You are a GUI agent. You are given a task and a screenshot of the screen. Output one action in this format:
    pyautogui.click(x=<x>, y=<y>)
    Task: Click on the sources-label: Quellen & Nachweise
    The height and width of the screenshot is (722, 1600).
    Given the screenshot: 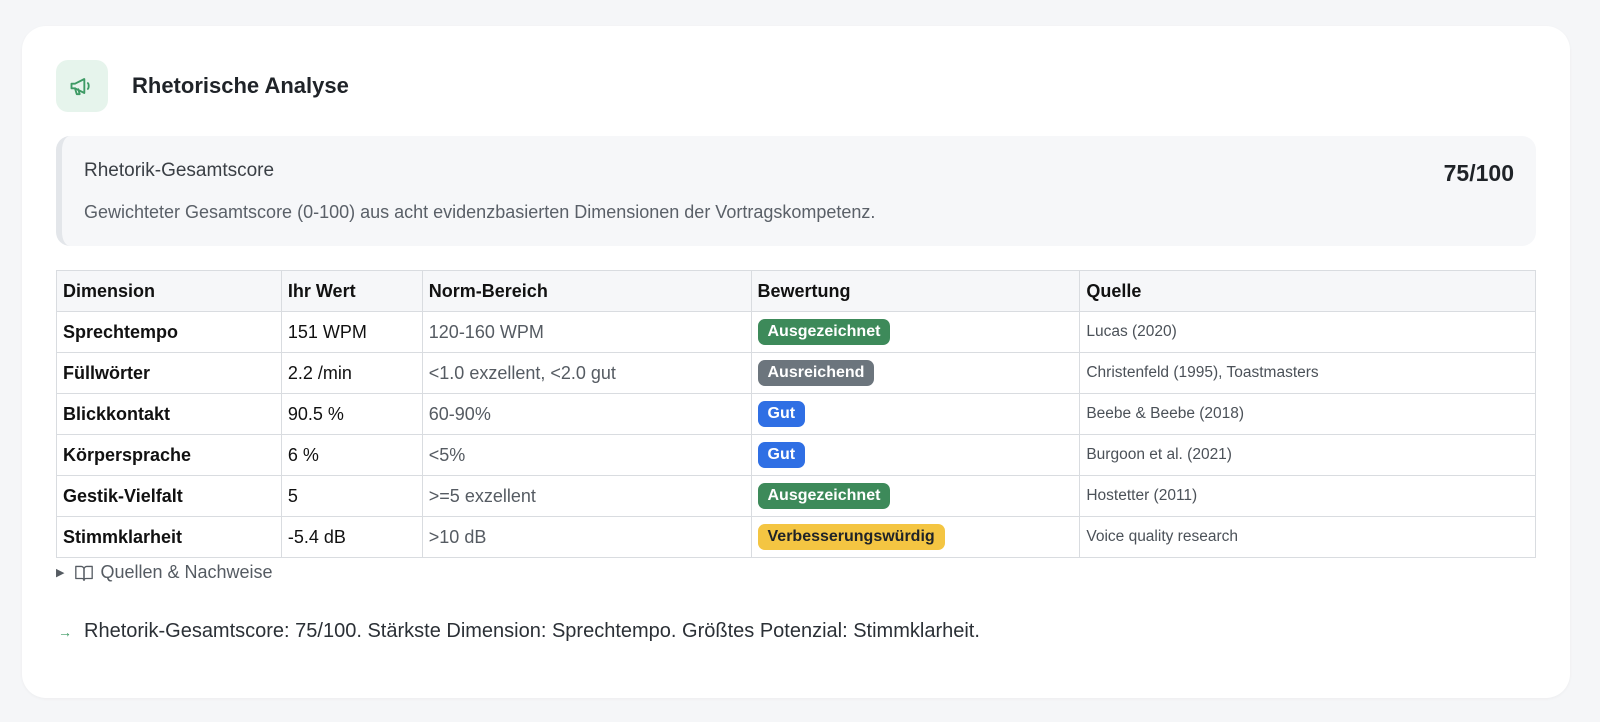 What is the action you would take?
    pyautogui.click(x=186, y=572)
    